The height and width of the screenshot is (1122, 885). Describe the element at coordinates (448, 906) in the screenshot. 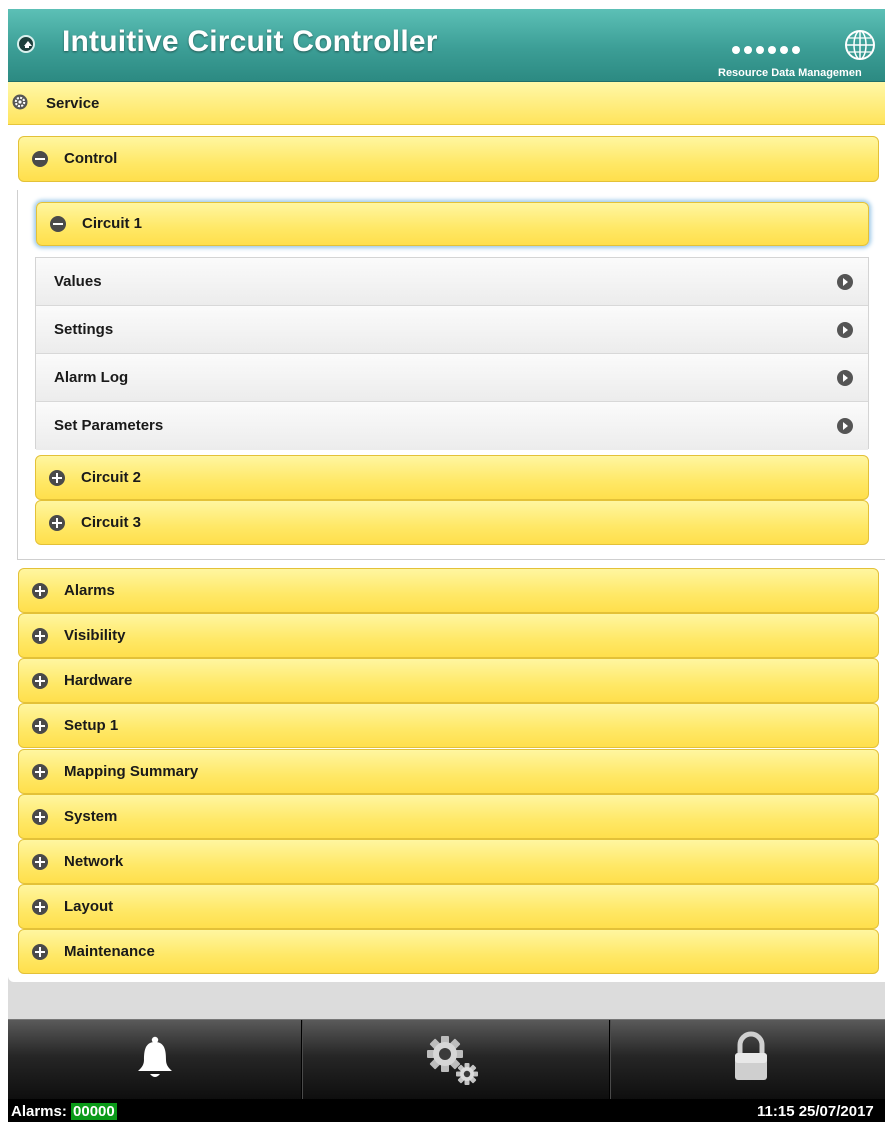

I see `section-layout: Layout` at that location.